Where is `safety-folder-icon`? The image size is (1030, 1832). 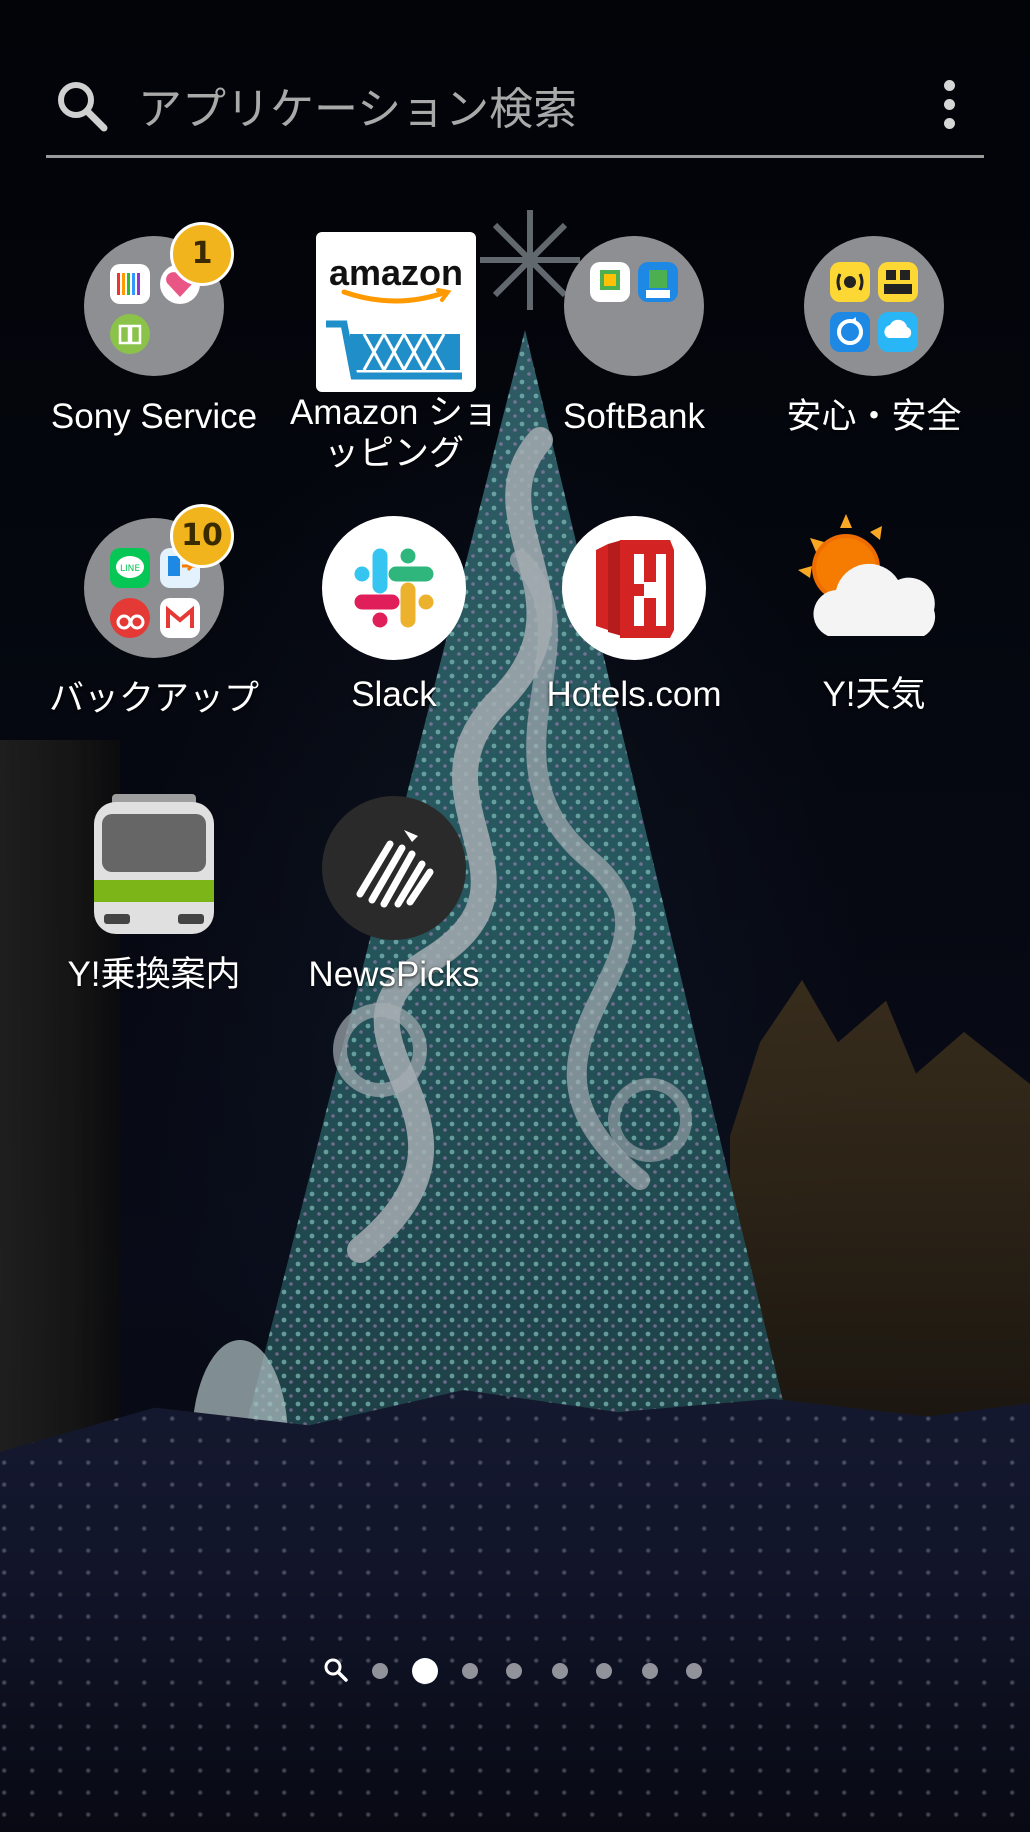
safety-folder-icon is located at coordinates (874, 310).